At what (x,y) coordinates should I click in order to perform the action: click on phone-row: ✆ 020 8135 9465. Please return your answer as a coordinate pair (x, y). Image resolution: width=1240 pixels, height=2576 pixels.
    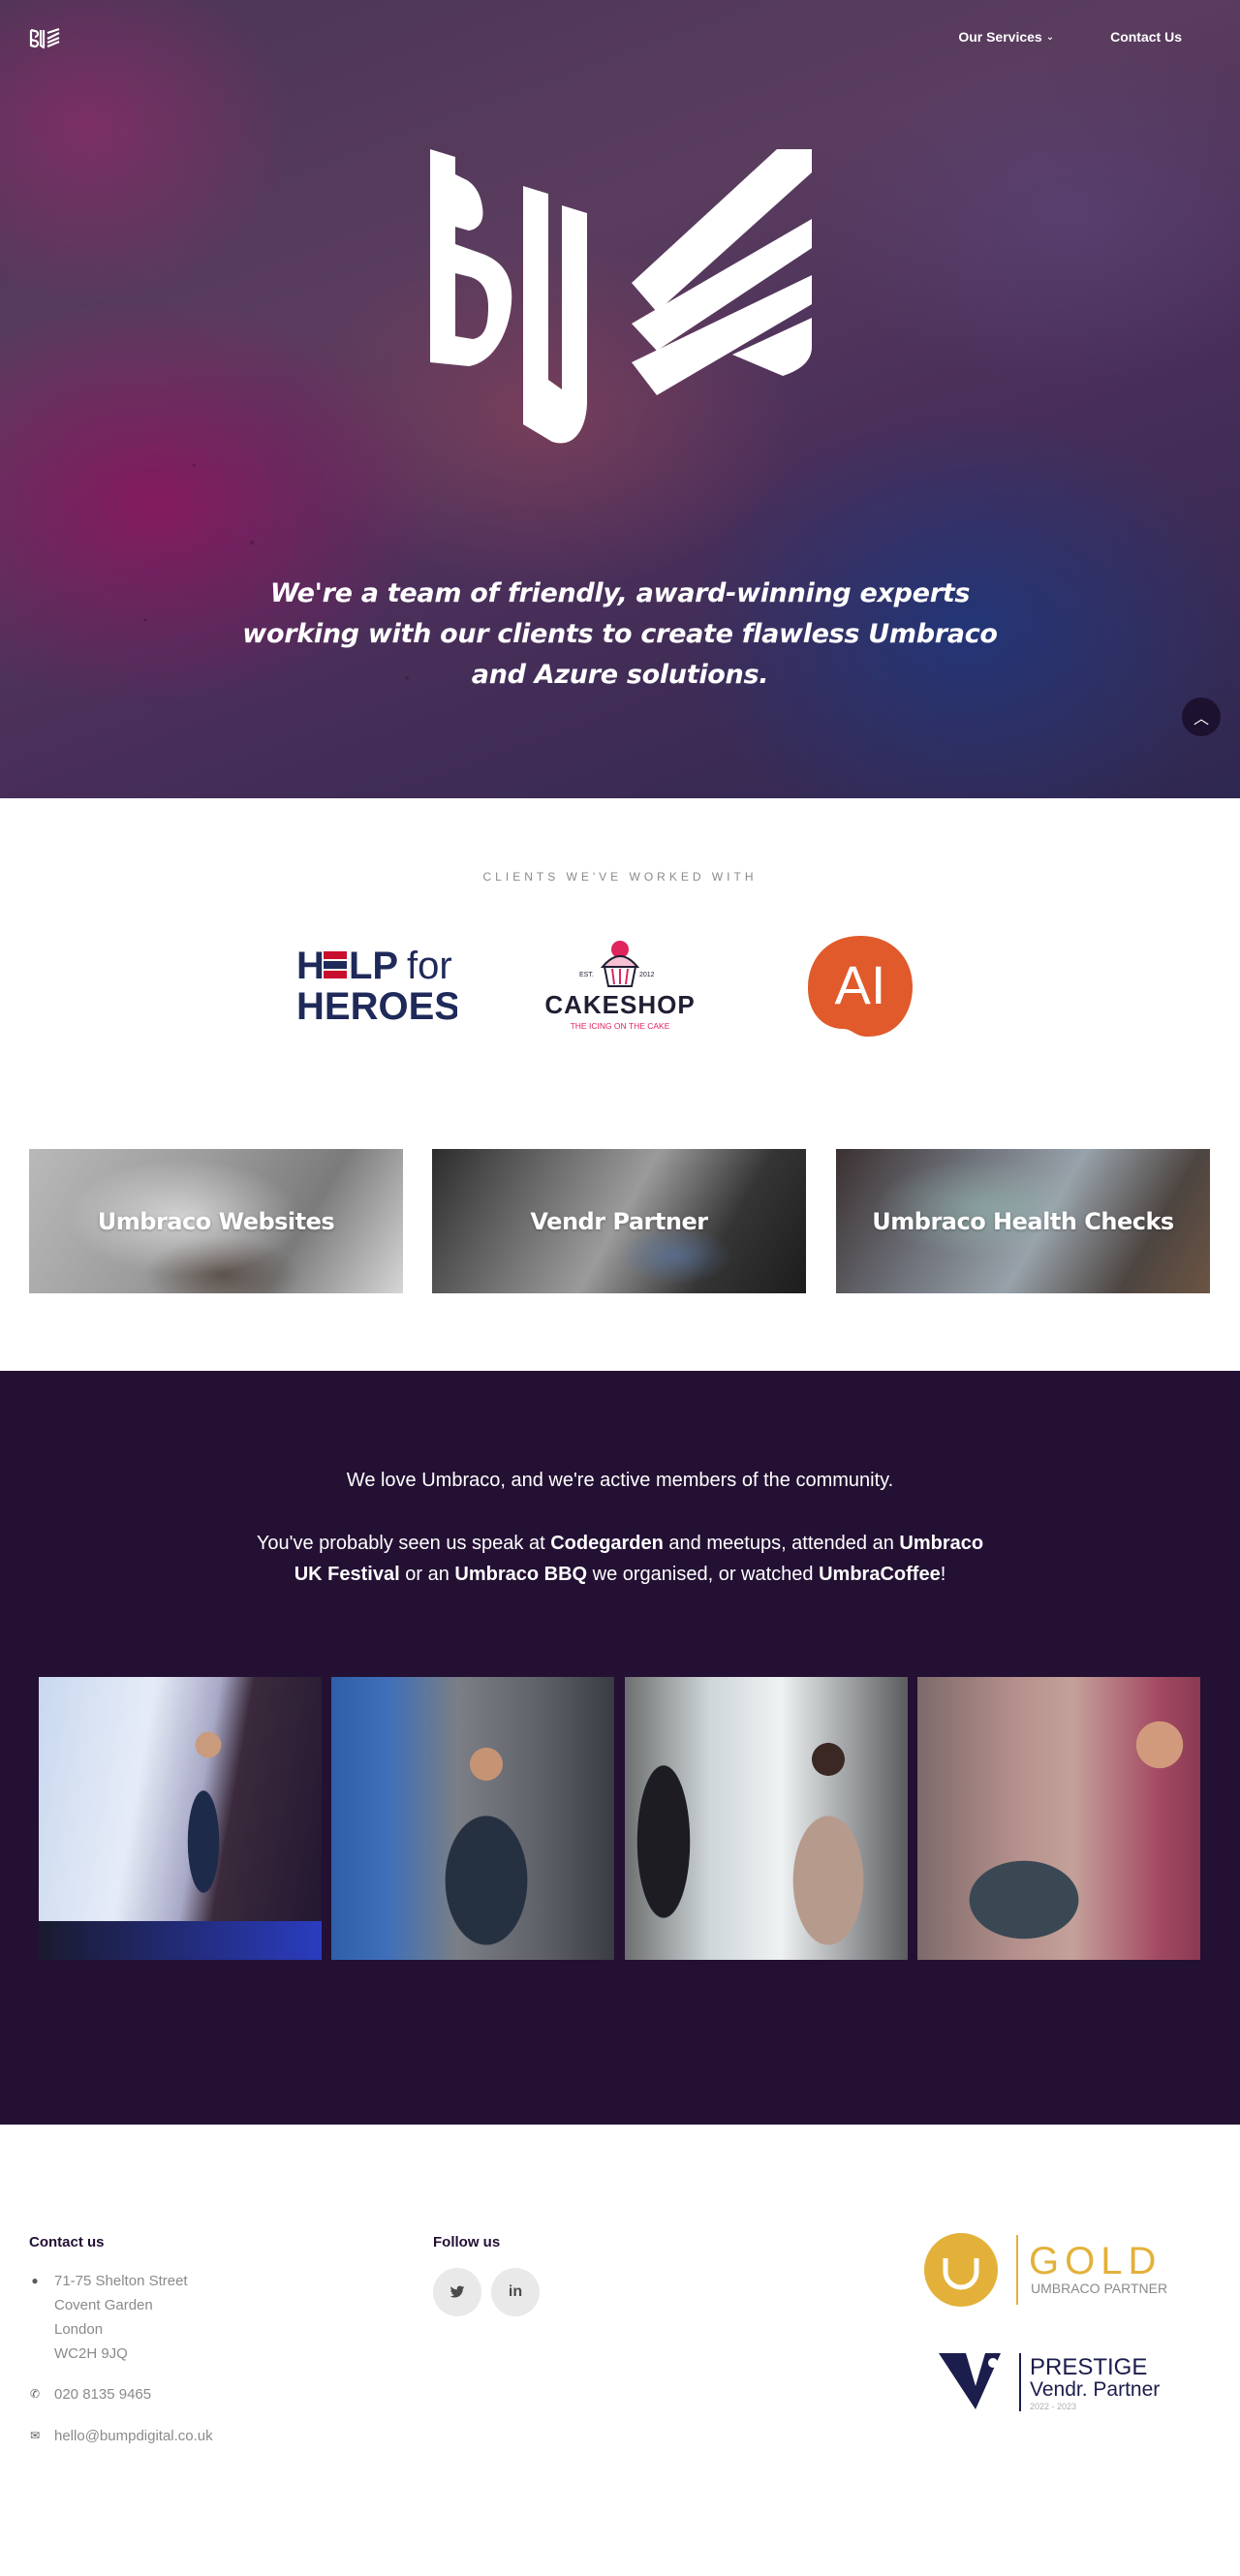
    Looking at the image, I should click on (90, 2394).